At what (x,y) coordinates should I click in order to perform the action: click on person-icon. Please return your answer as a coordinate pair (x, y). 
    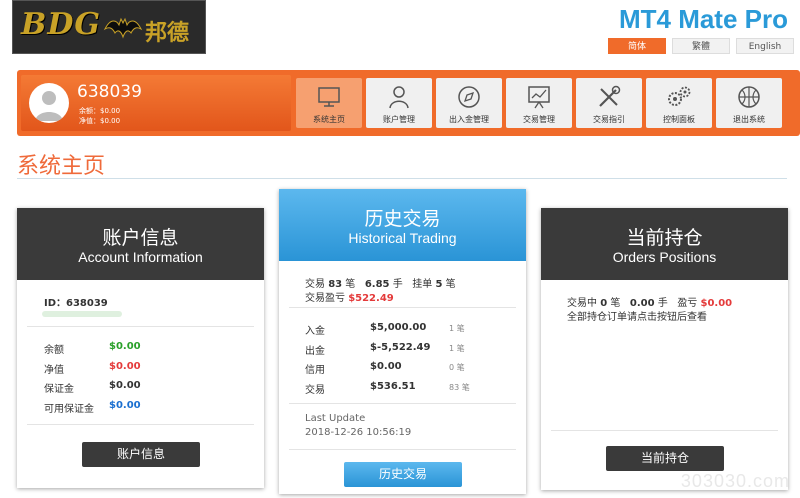
    Looking at the image, I should click on (399, 97).